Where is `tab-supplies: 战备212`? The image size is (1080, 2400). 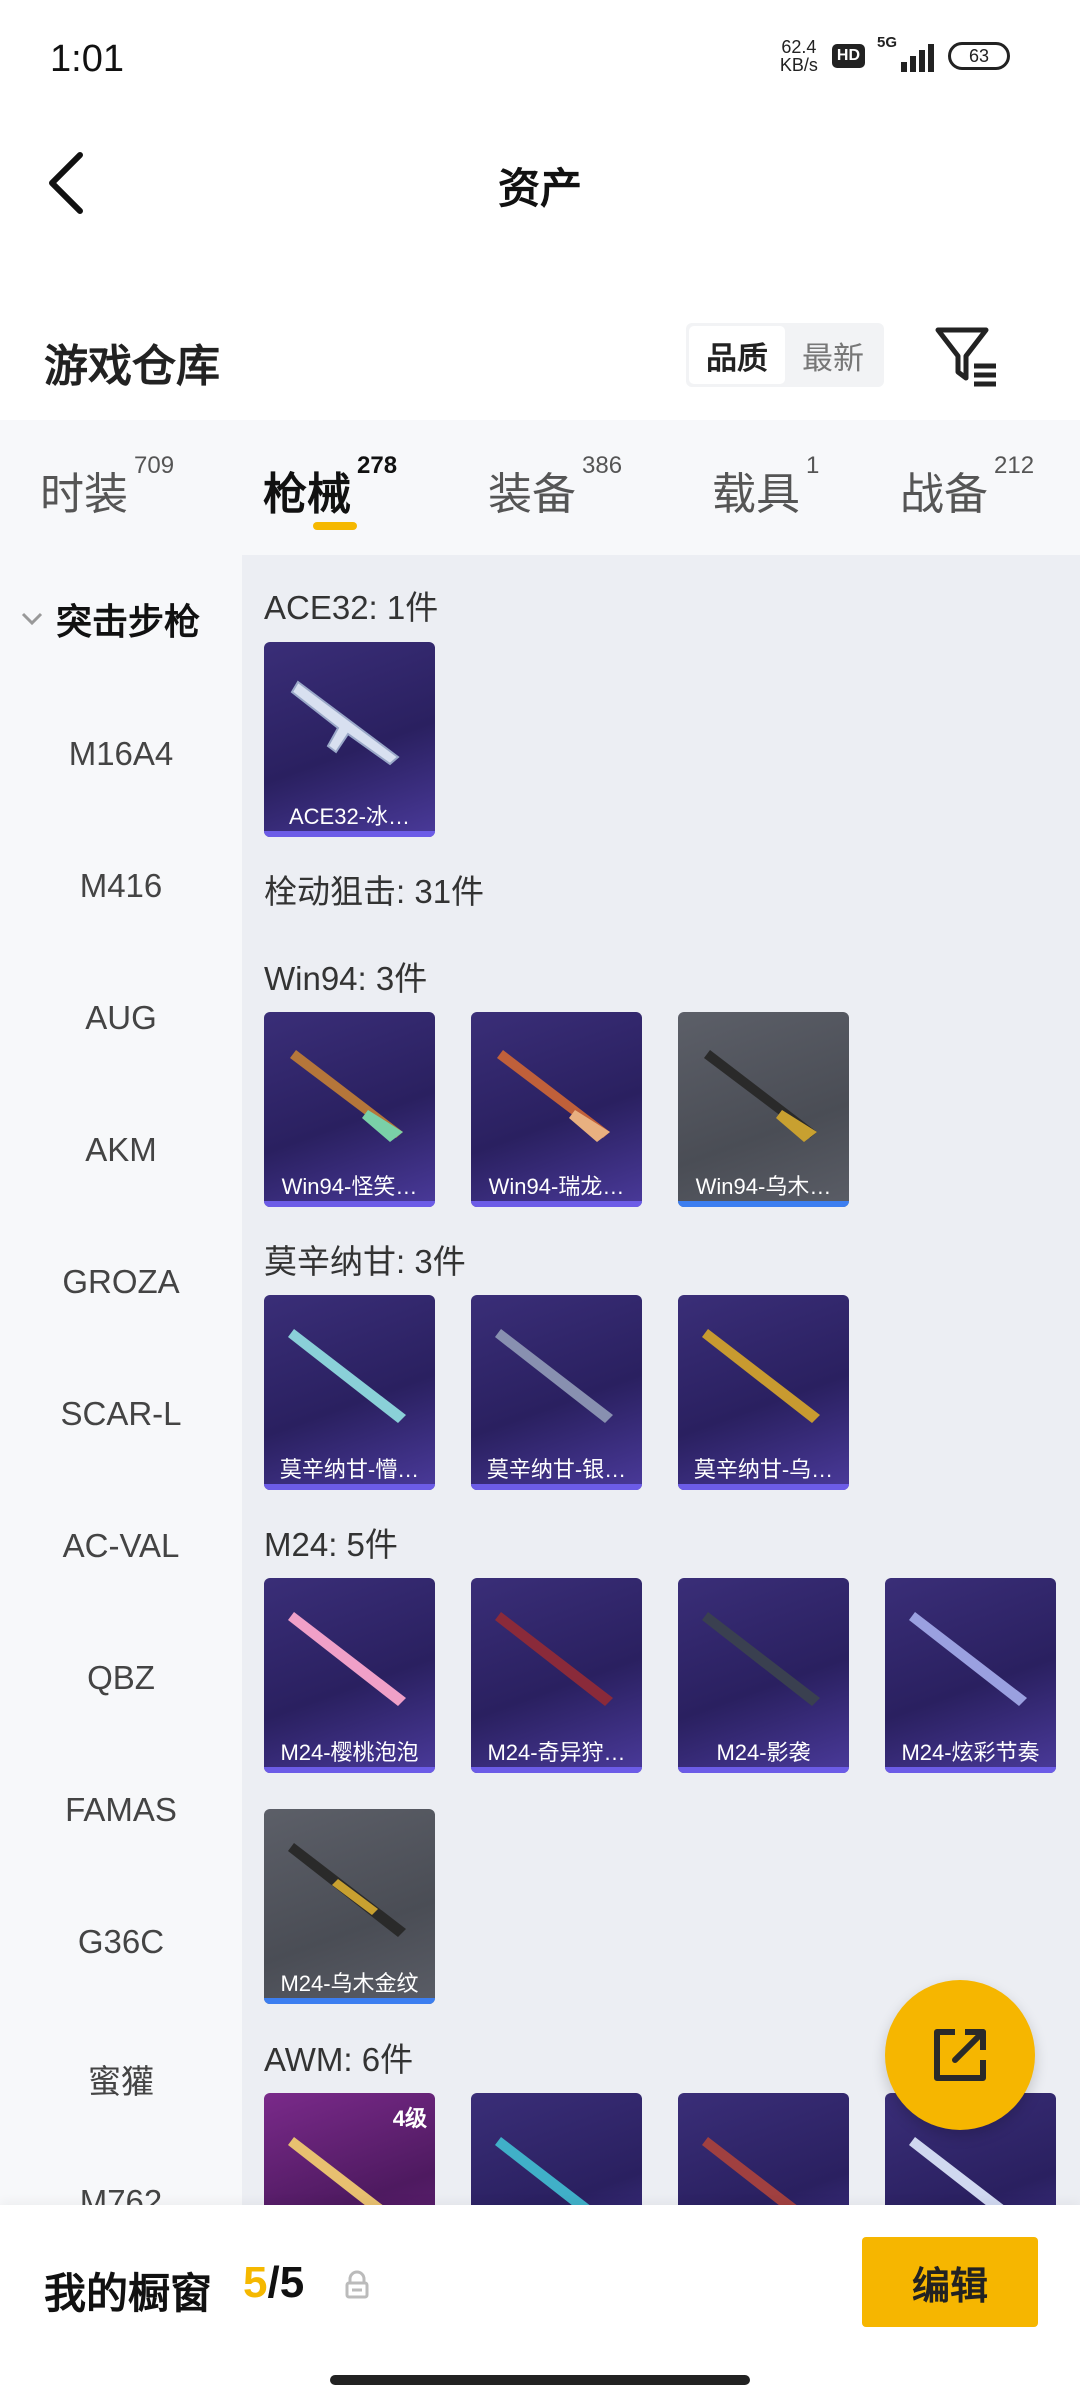 tab-supplies: 战备212 is located at coordinates (967, 487).